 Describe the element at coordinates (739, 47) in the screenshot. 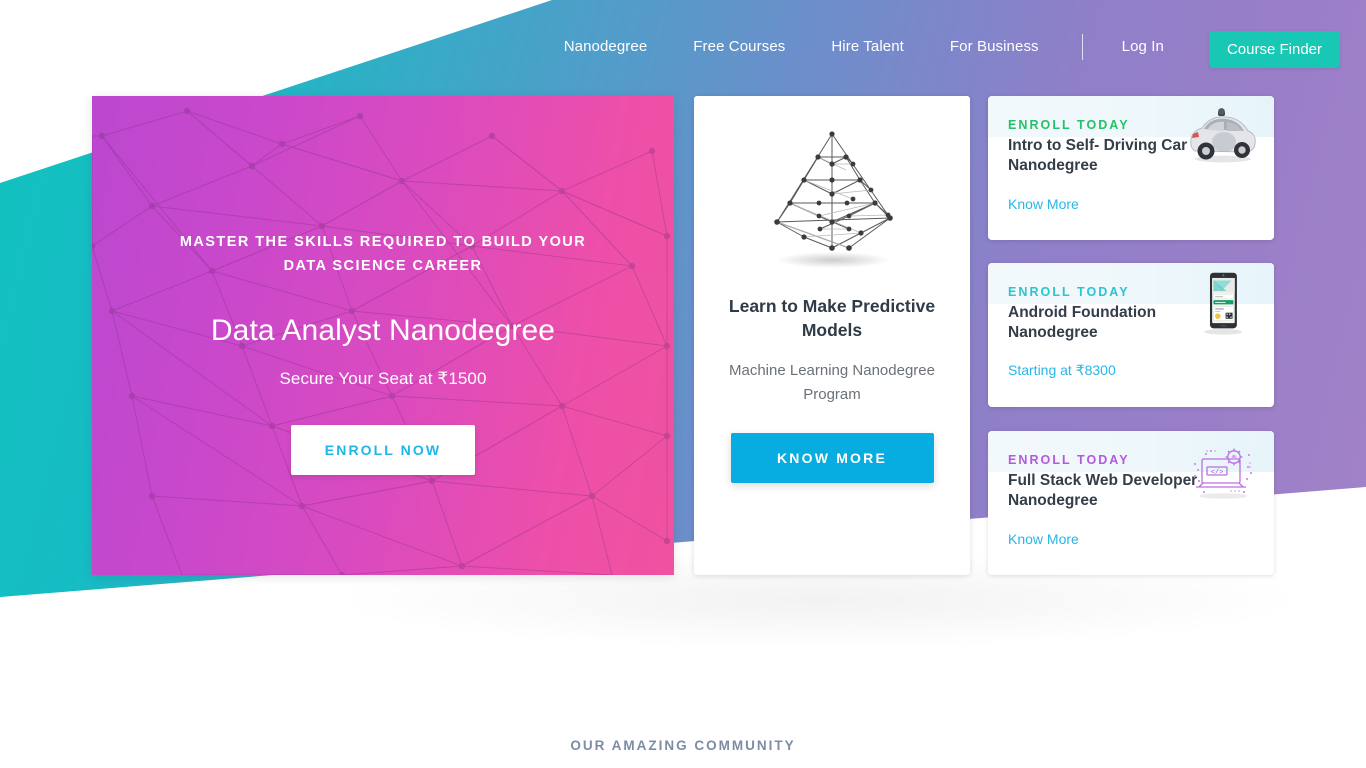

I see `nav-item-free-courses: Free Courses` at that location.